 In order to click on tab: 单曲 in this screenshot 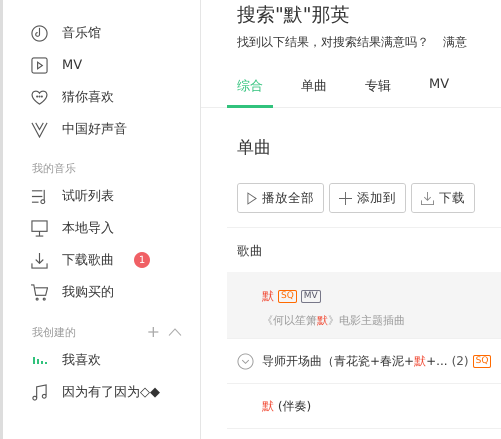, I will do `click(314, 90)`.